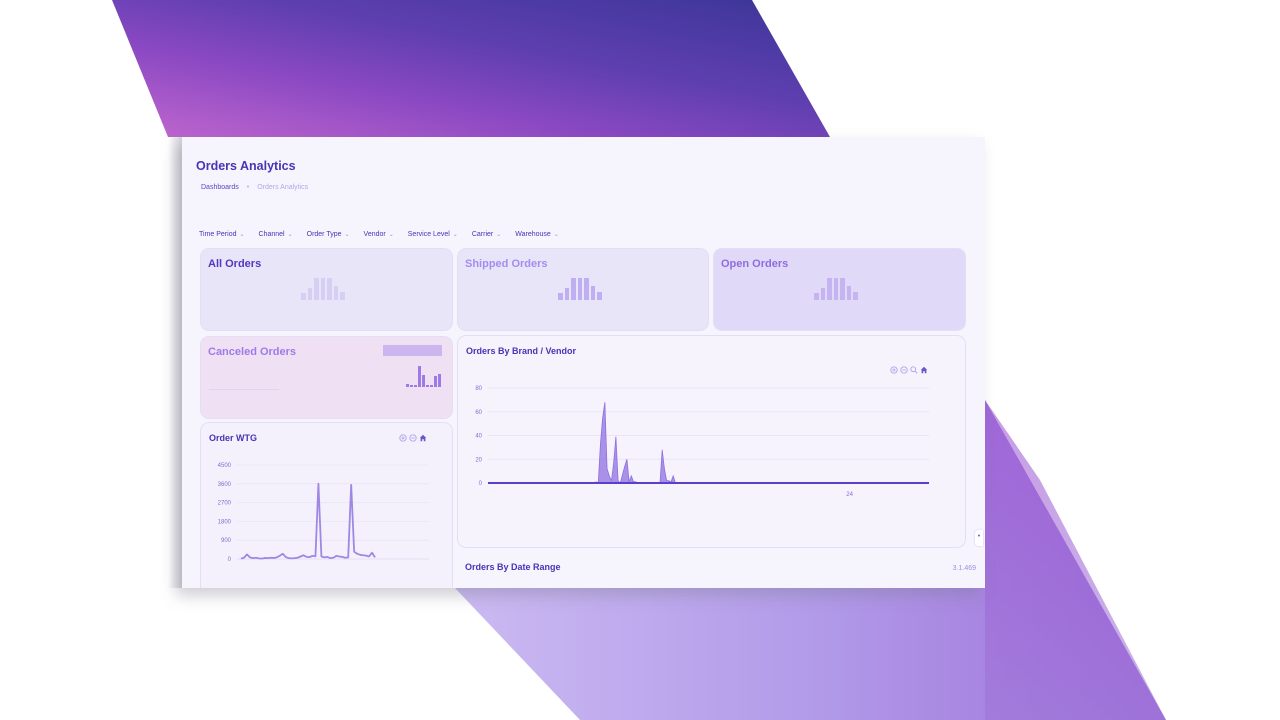  Describe the element at coordinates (323, 513) in the screenshot. I see `order-wtg-chart: 0 900 1800 2700 3600 4500` at that location.